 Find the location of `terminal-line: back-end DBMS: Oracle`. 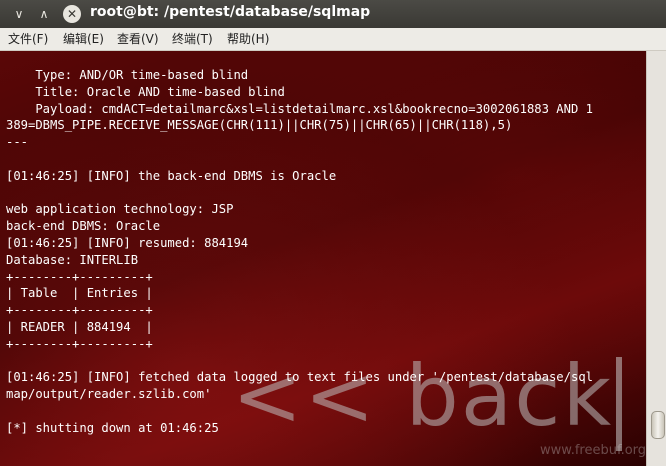

terminal-line: back-end DBMS: Oracle is located at coordinates (83, 226).